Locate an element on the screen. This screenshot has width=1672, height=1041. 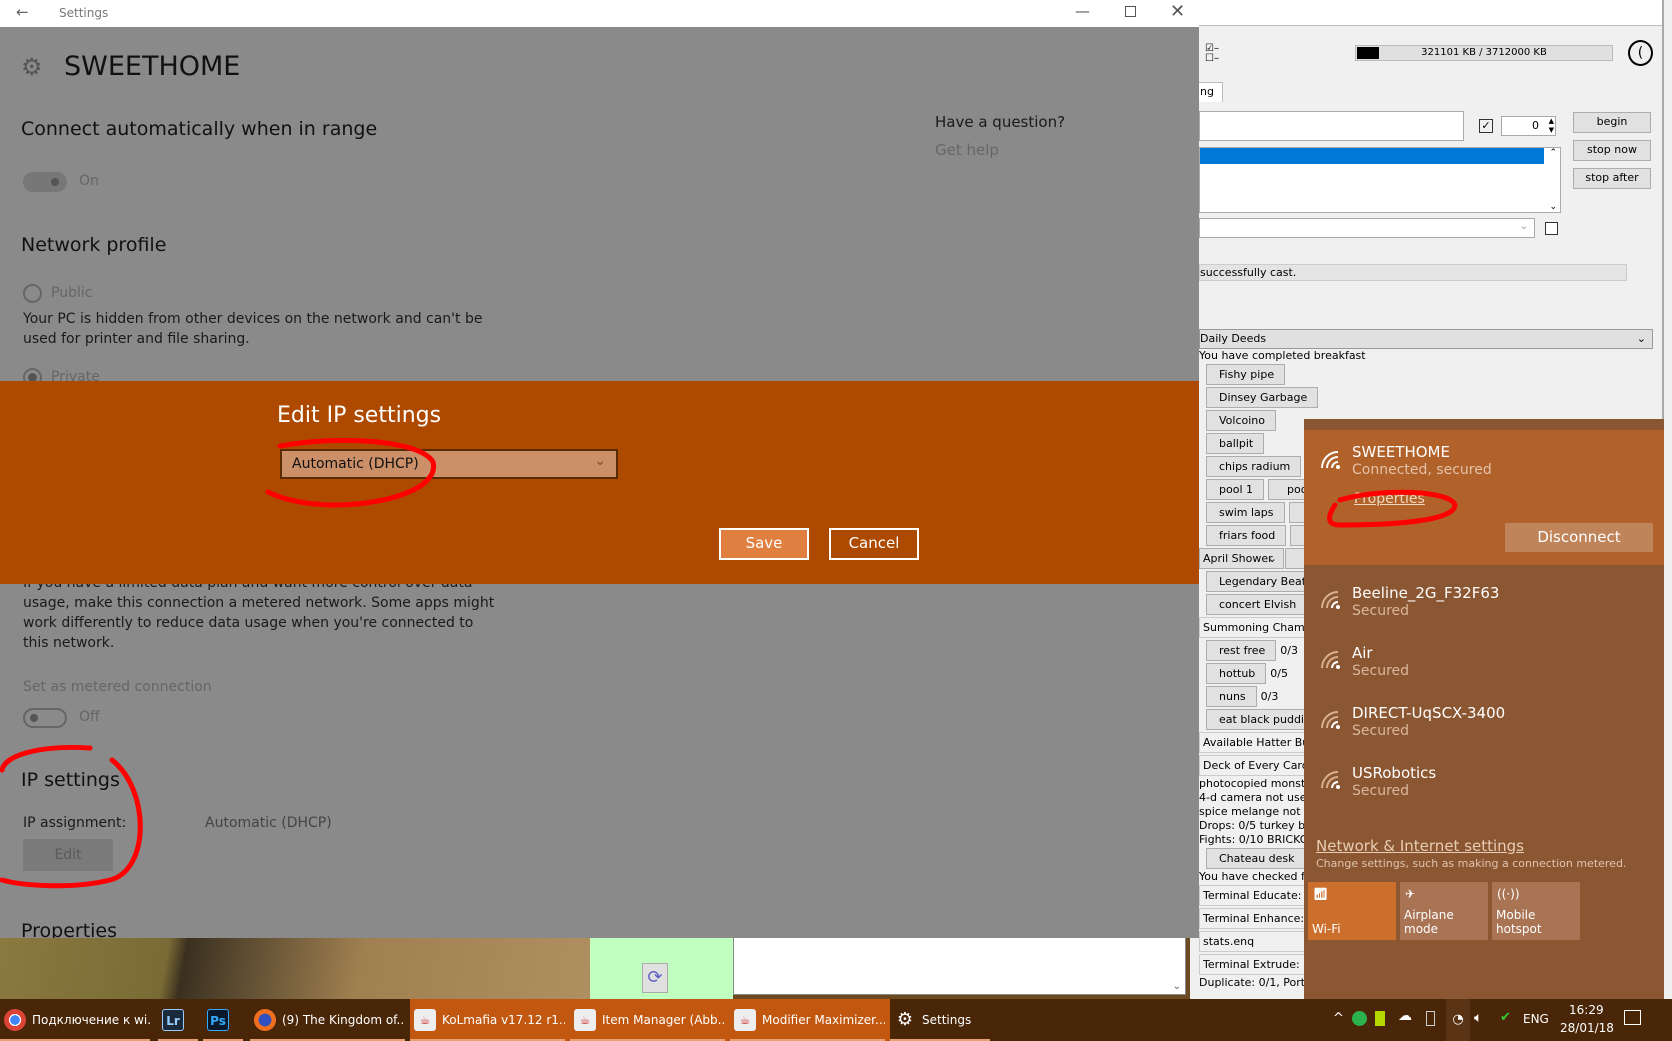
onedrive-icon: ☁ is located at coordinates (1405, 1016).